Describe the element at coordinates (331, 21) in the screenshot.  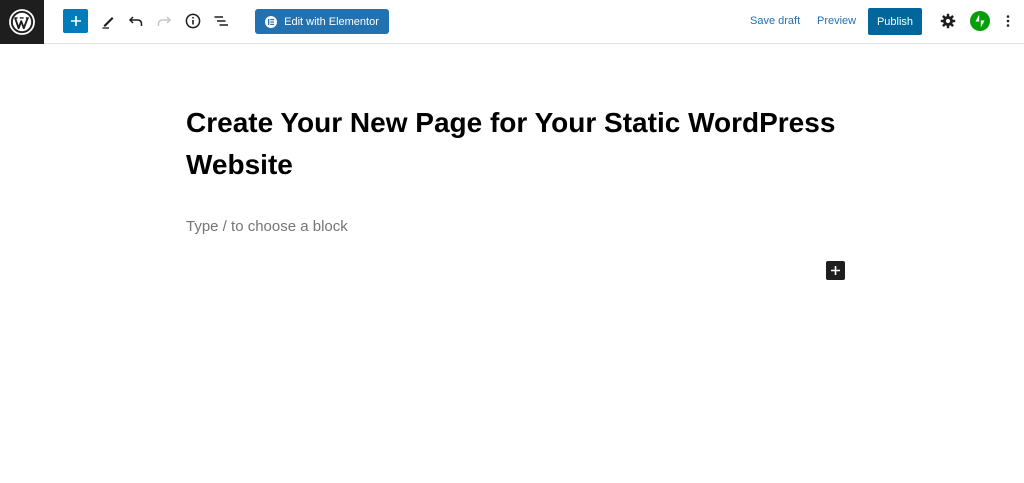
I see `elementor-button-label: Edit with Elementor` at that location.